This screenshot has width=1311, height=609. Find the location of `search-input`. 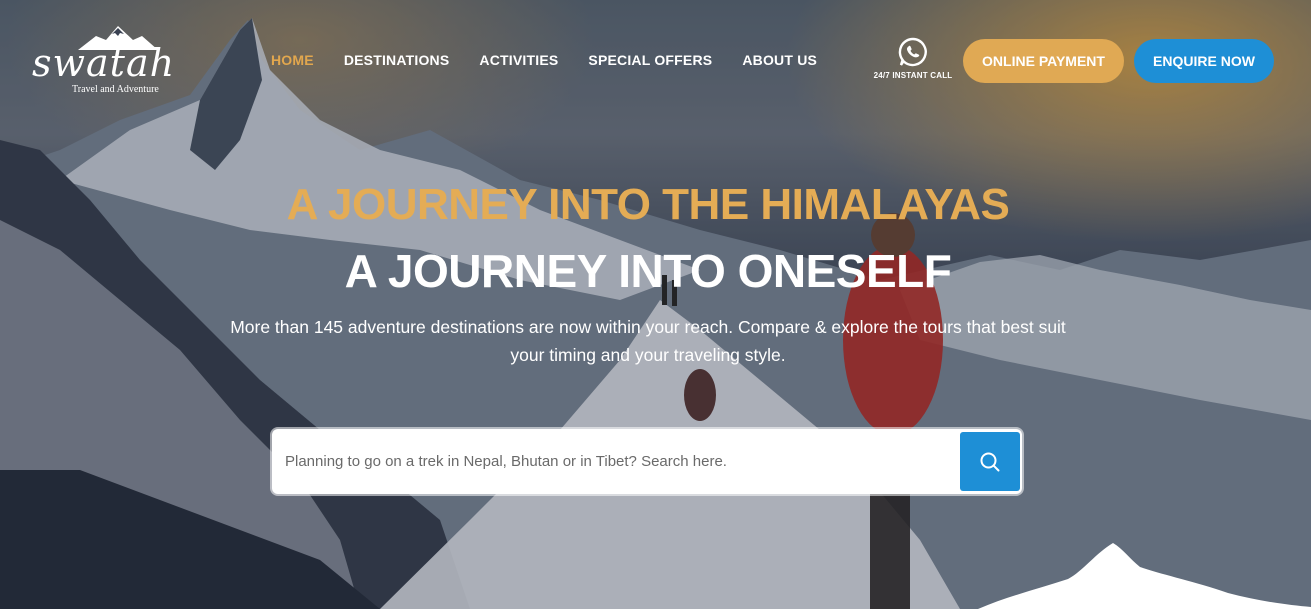

search-input is located at coordinates (615, 461).